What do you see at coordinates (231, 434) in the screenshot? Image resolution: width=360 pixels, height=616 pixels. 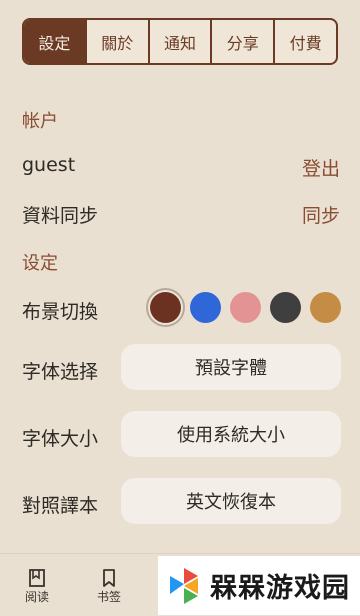 I see `font-size-button: 使用系統大小` at bounding box center [231, 434].